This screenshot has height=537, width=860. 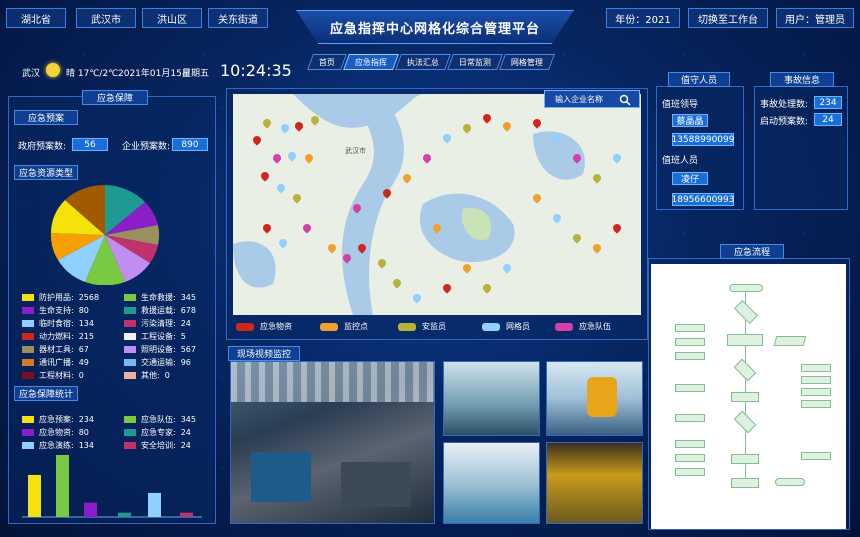 What do you see at coordinates (147, 375) in the screenshot?
I see `legend-item: 其他: 0` at bounding box center [147, 375].